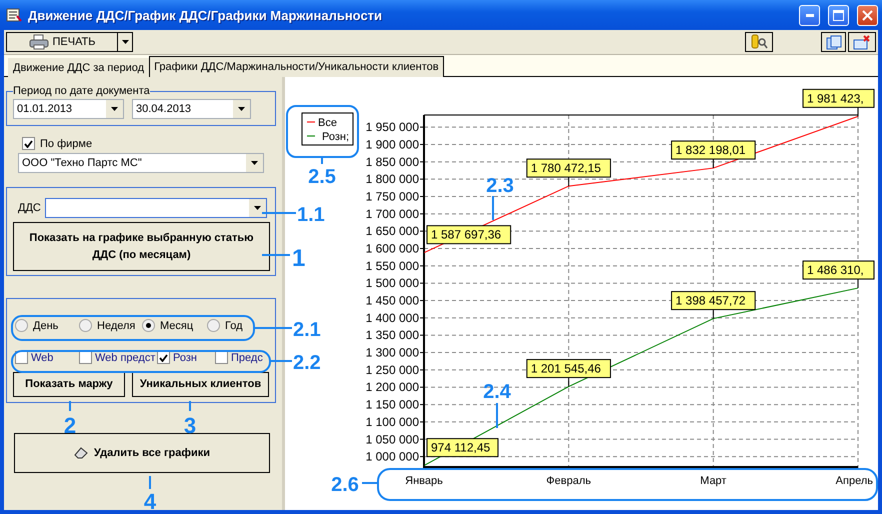 The image size is (882, 514). What do you see at coordinates (862, 42) in the screenshot?
I see `close-window-icon` at bounding box center [862, 42].